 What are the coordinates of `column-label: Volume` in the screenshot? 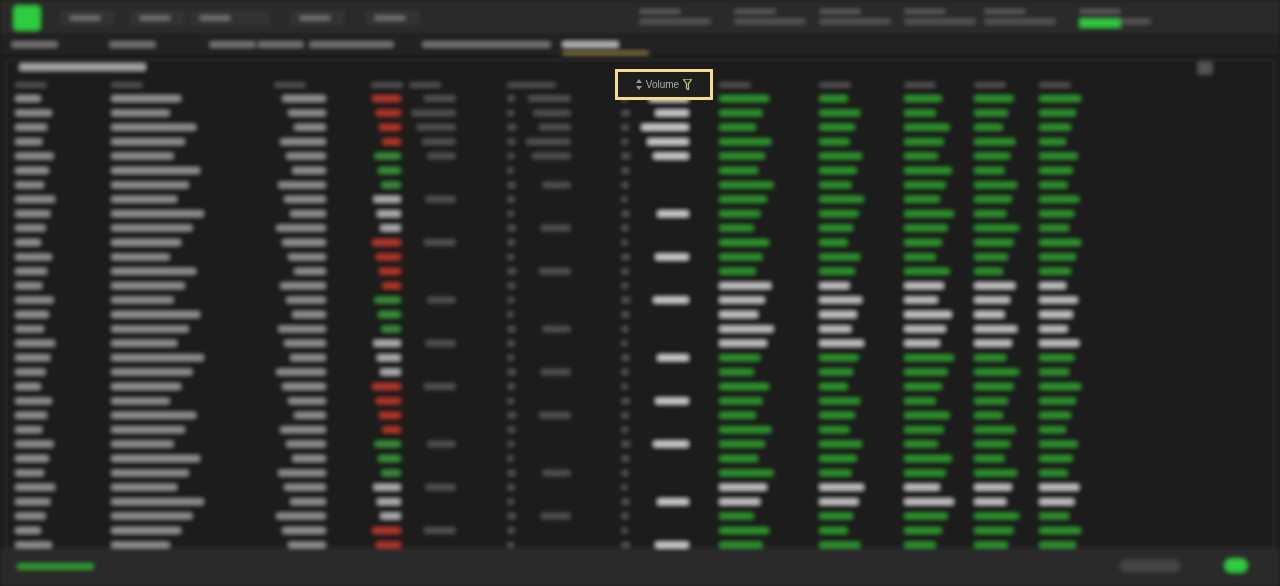 It's located at (662, 85).